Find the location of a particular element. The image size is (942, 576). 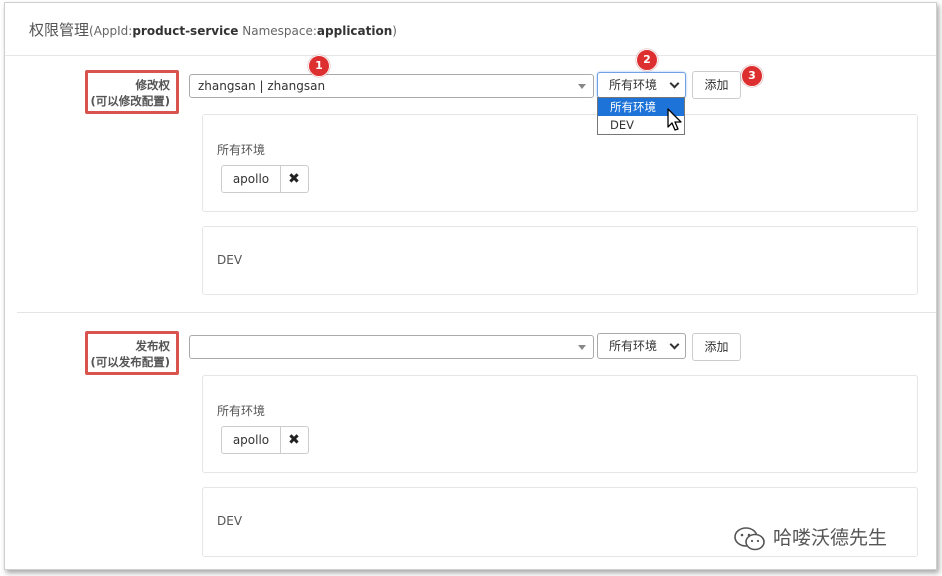

modify-user-value: zhangsan | zhangsan is located at coordinates (262, 86).